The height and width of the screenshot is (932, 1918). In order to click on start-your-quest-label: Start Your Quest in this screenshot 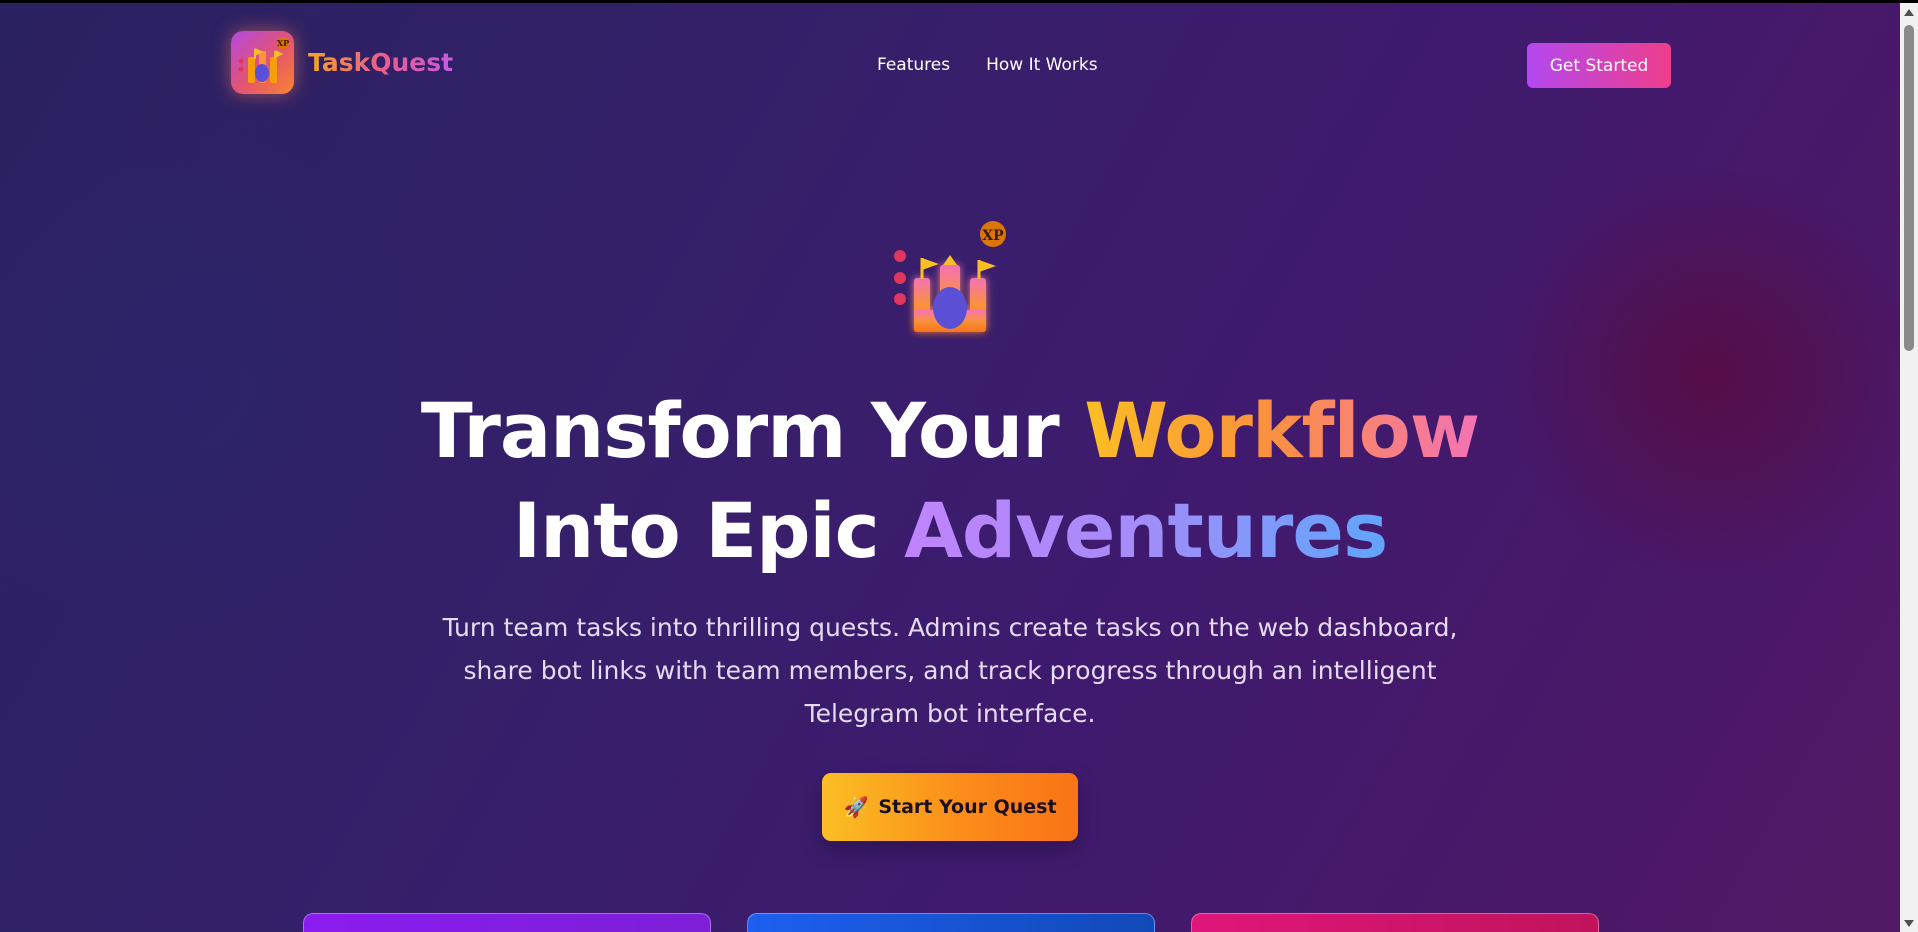, I will do `click(967, 807)`.